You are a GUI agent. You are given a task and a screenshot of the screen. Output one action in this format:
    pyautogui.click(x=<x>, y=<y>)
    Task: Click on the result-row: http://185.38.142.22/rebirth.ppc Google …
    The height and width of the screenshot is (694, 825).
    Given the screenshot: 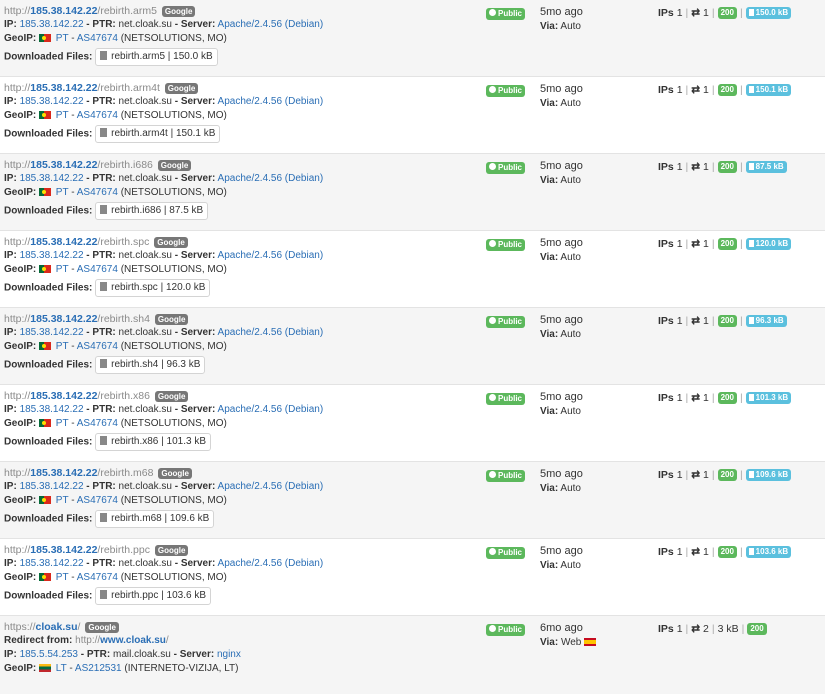 What is the action you would take?
    pyautogui.click(x=412, y=577)
    